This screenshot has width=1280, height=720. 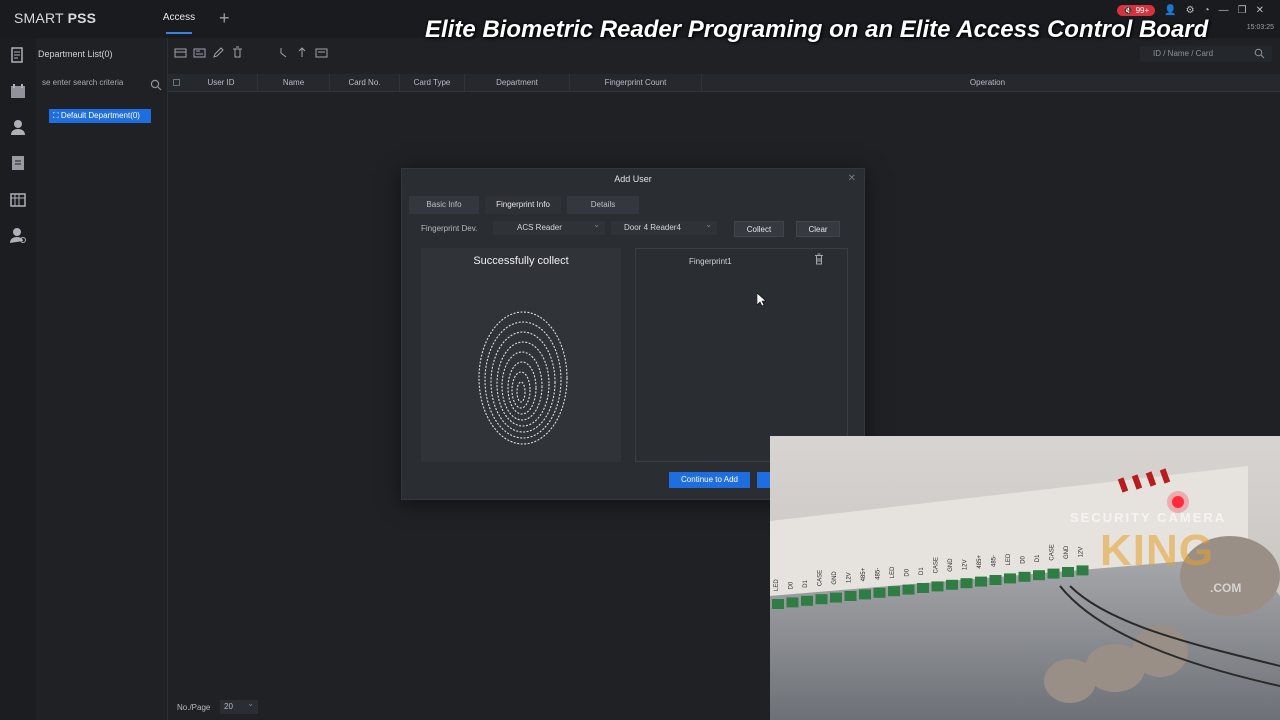 What do you see at coordinates (517, 83) in the screenshot?
I see `column-department: Department` at bounding box center [517, 83].